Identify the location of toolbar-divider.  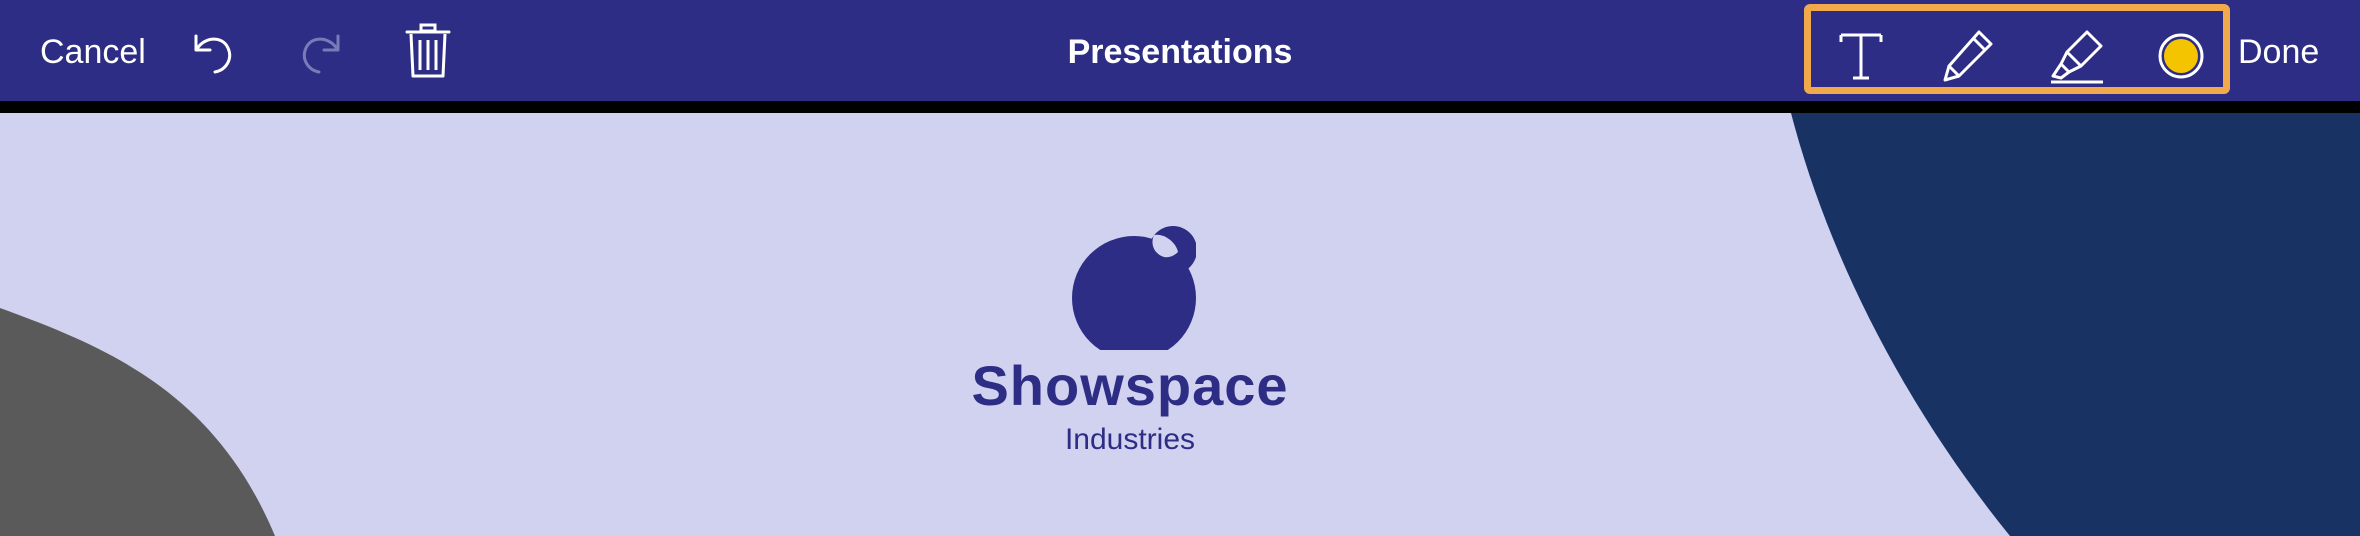
(1180, 107).